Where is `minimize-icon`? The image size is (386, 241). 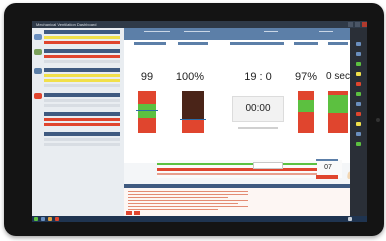 minimize-icon is located at coordinates (350, 24).